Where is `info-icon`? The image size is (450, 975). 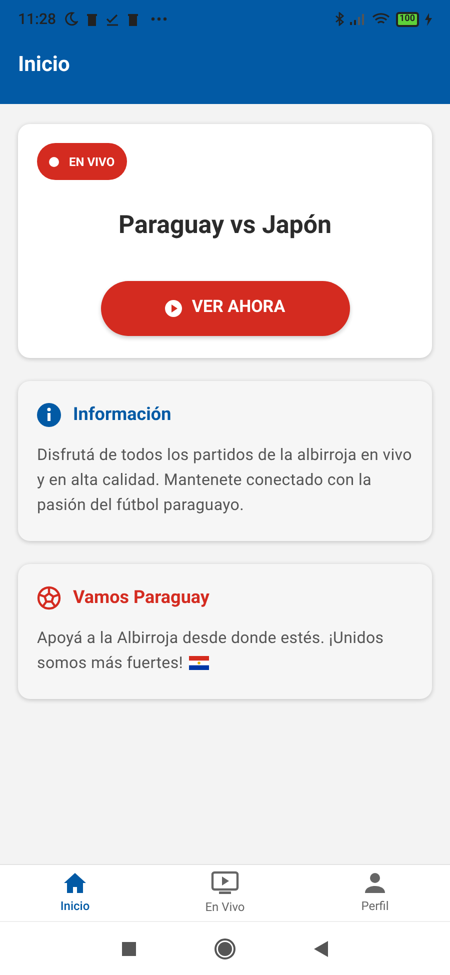 info-icon is located at coordinates (49, 414).